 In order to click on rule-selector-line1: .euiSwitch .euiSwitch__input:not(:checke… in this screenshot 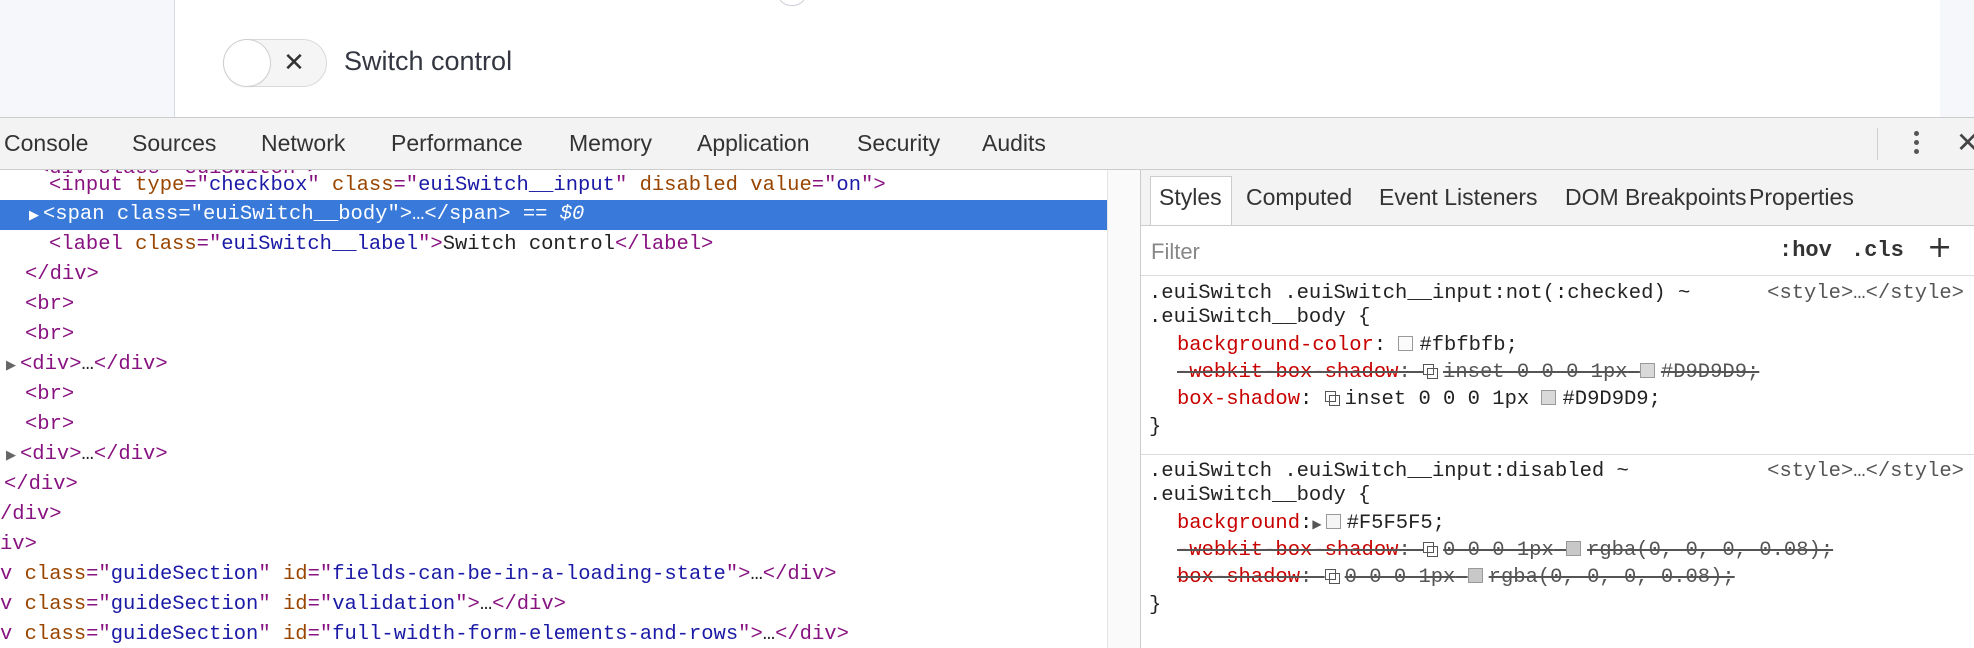, I will do `click(1420, 293)`.